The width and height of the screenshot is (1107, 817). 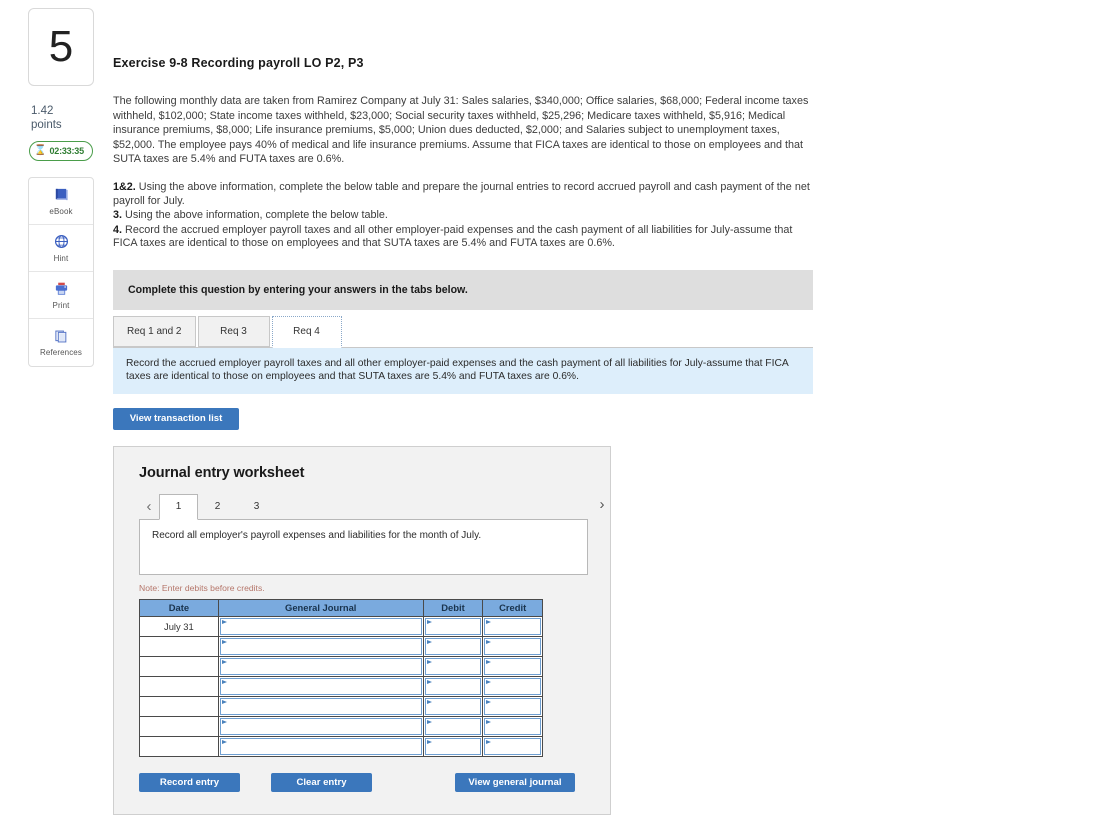 I want to click on tab-req-1-and-2: Req 1 and 2, so click(x=154, y=331).